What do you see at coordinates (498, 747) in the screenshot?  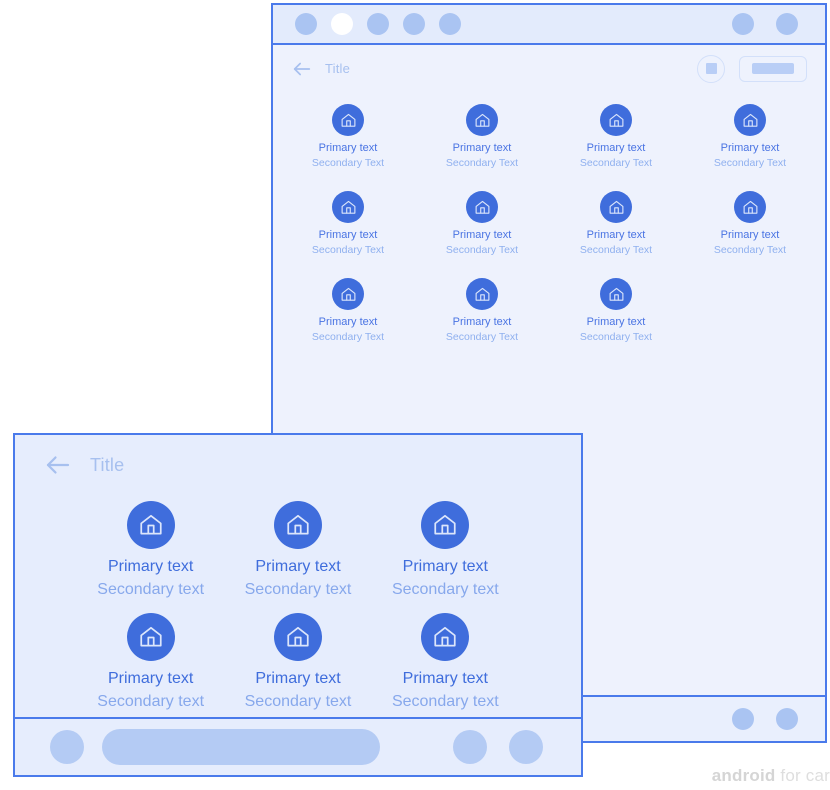 I see `nav-bar-right-group` at bounding box center [498, 747].